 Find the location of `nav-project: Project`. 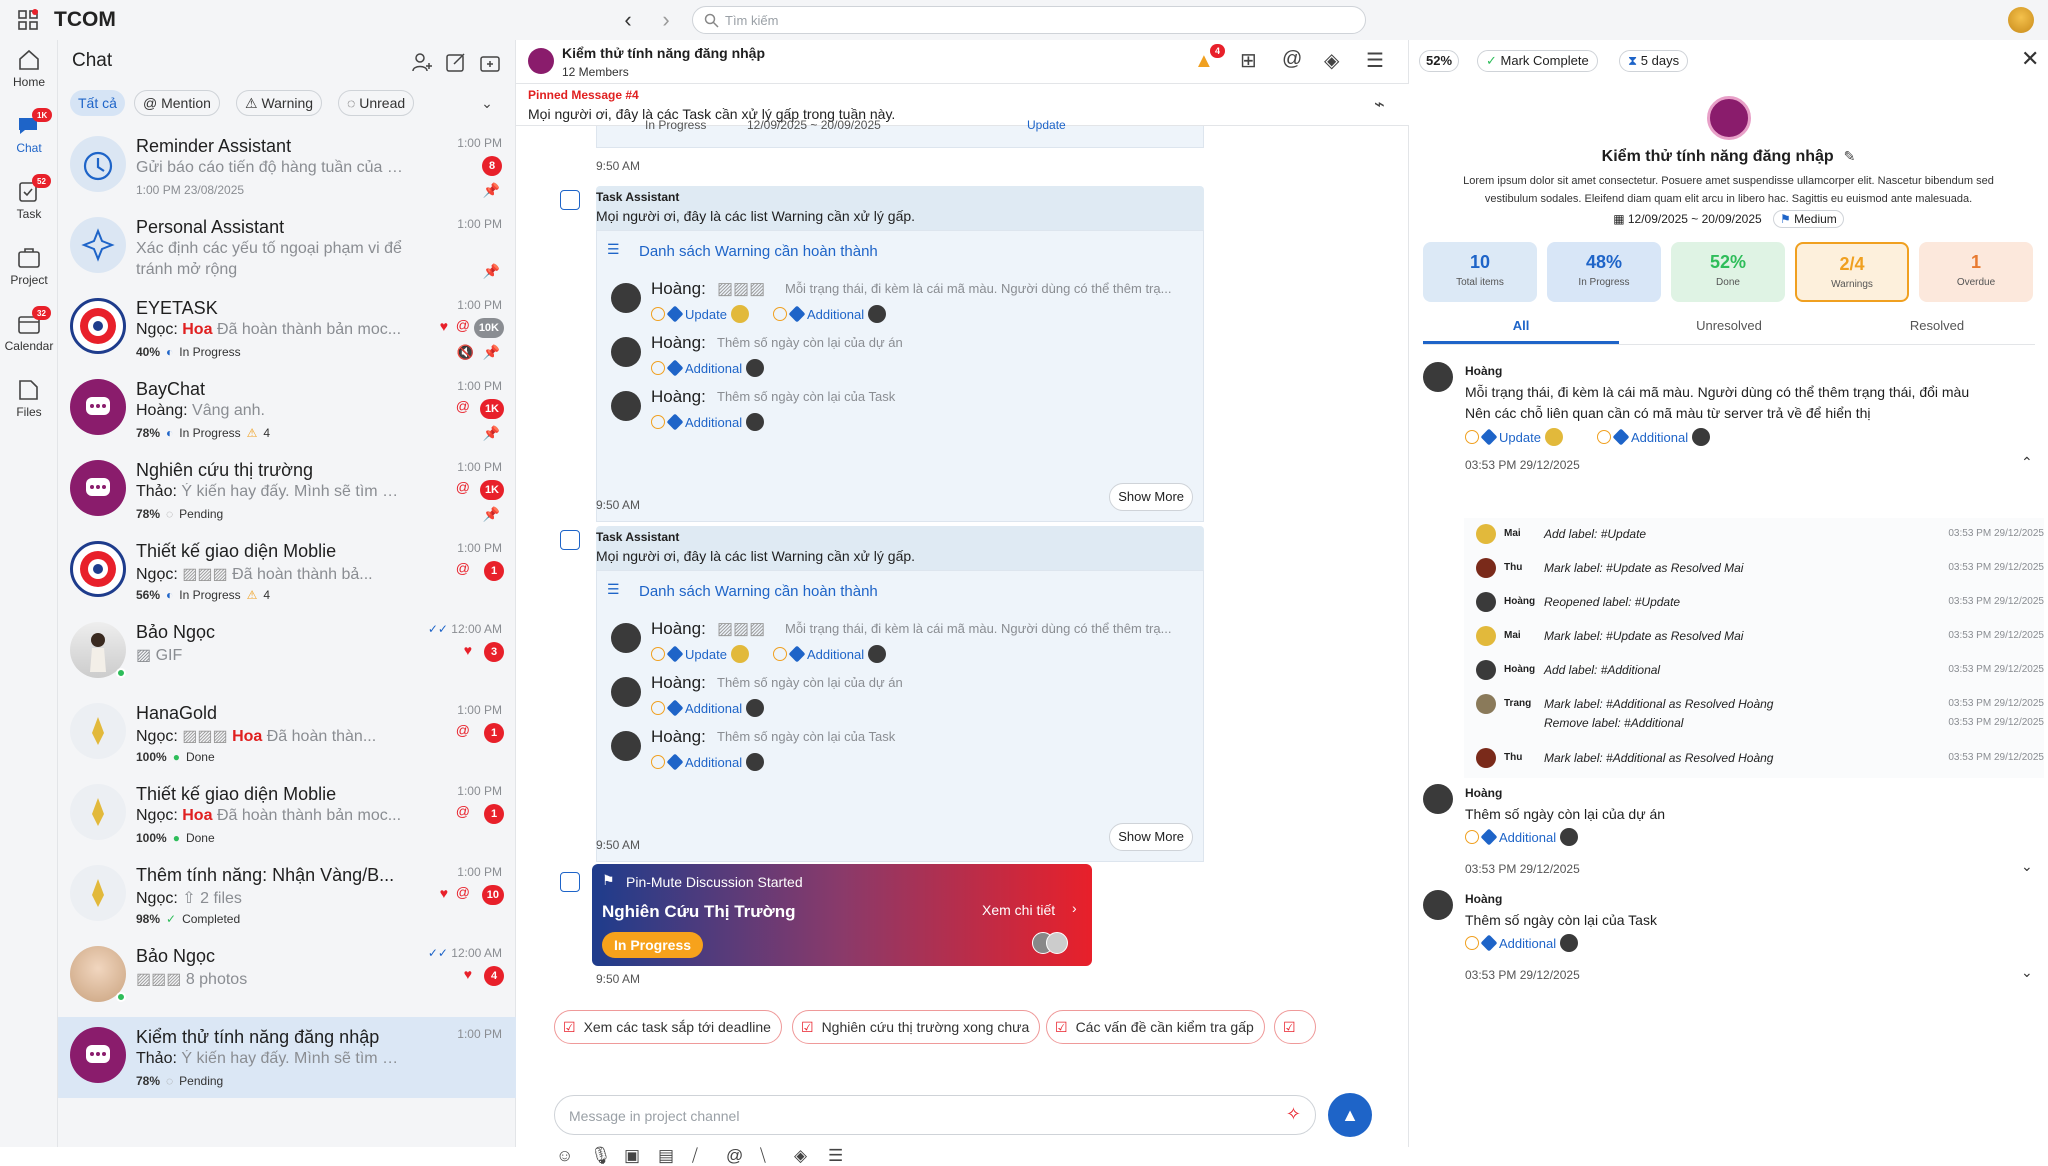

nav-project: Project is located at coordinates (29, 266).